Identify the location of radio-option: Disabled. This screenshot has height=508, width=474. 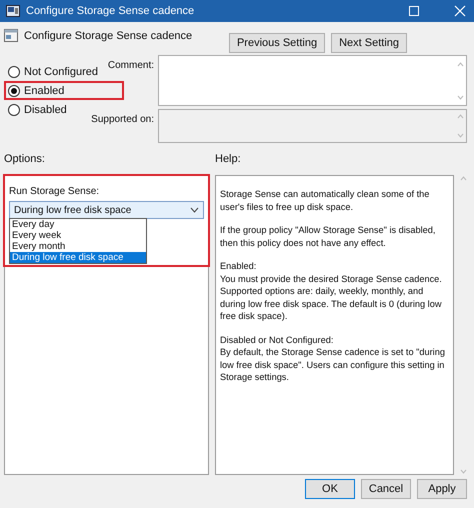
(36, 110).